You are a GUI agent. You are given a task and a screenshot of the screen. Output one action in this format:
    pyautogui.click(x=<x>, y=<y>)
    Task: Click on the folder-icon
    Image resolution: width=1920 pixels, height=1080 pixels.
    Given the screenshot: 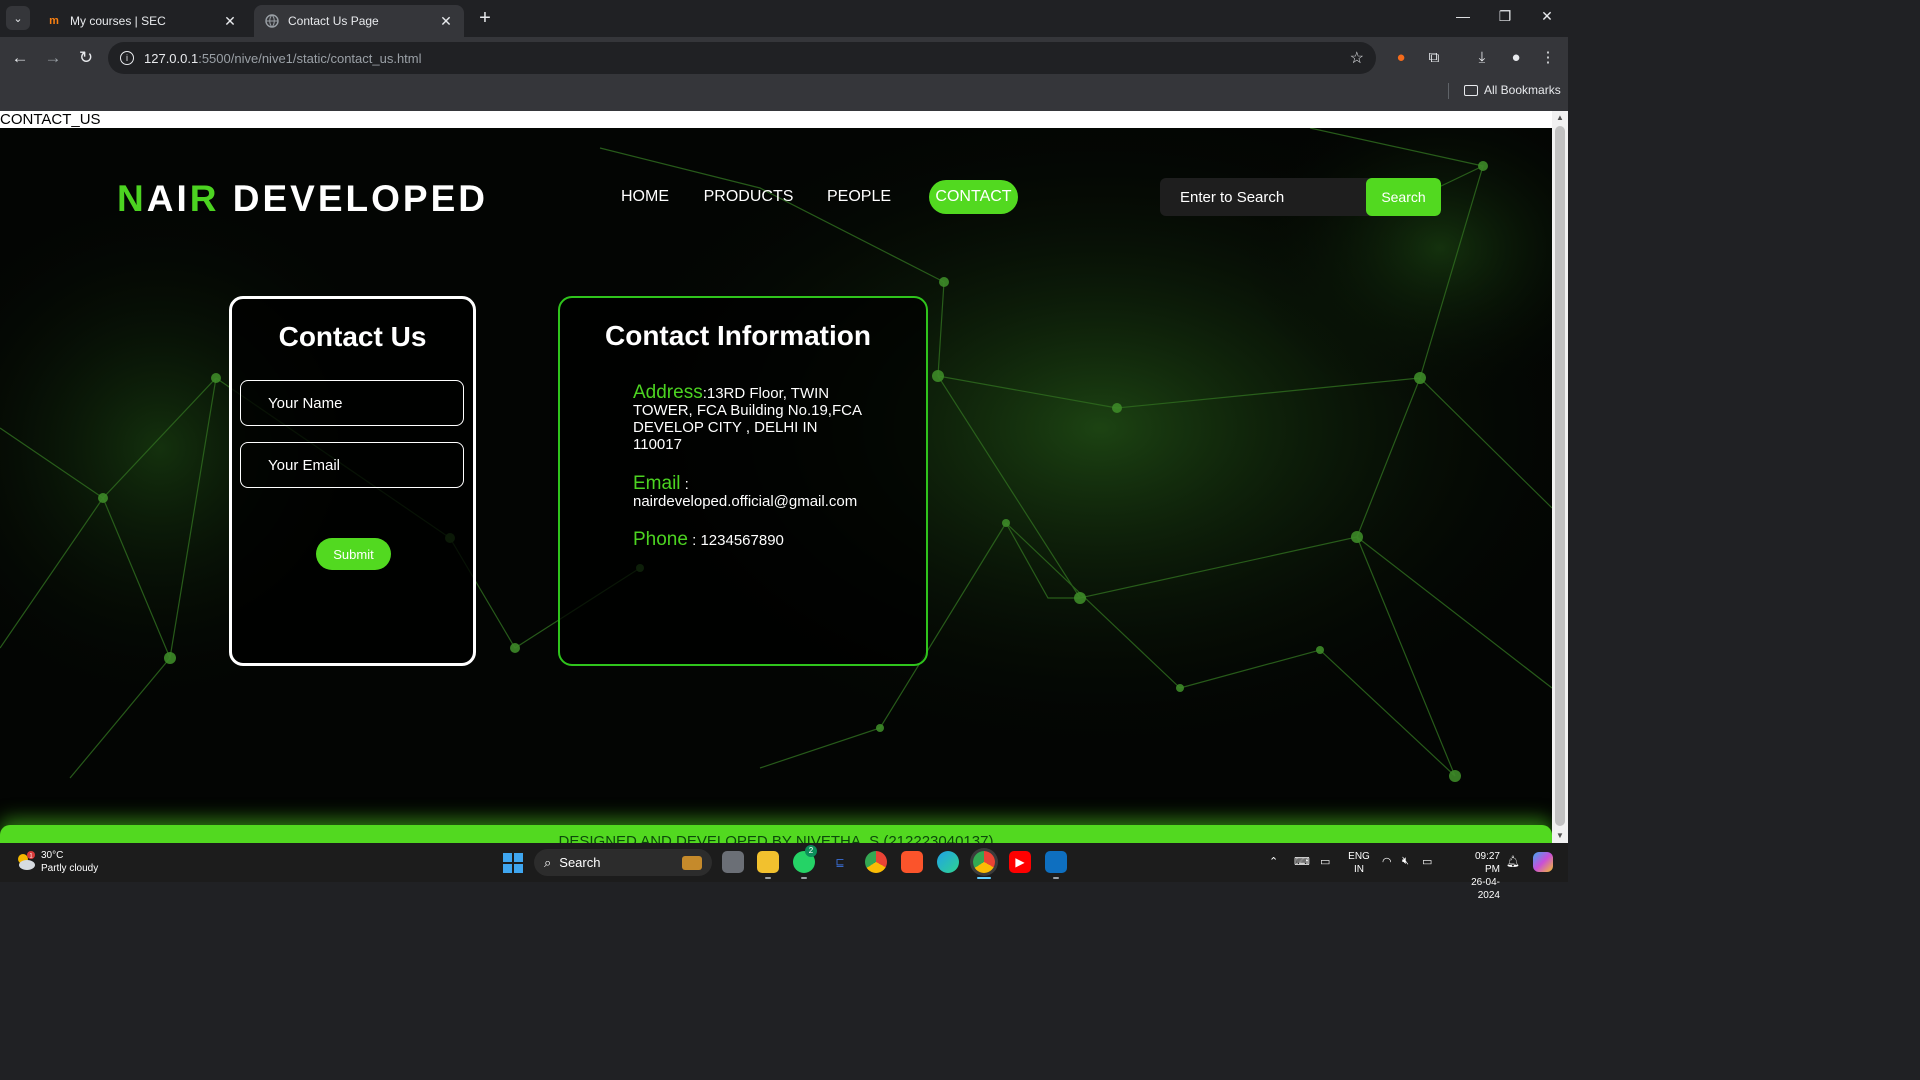 What is the action you would take?
    pyautogui.click(x=1471, y=90)
    